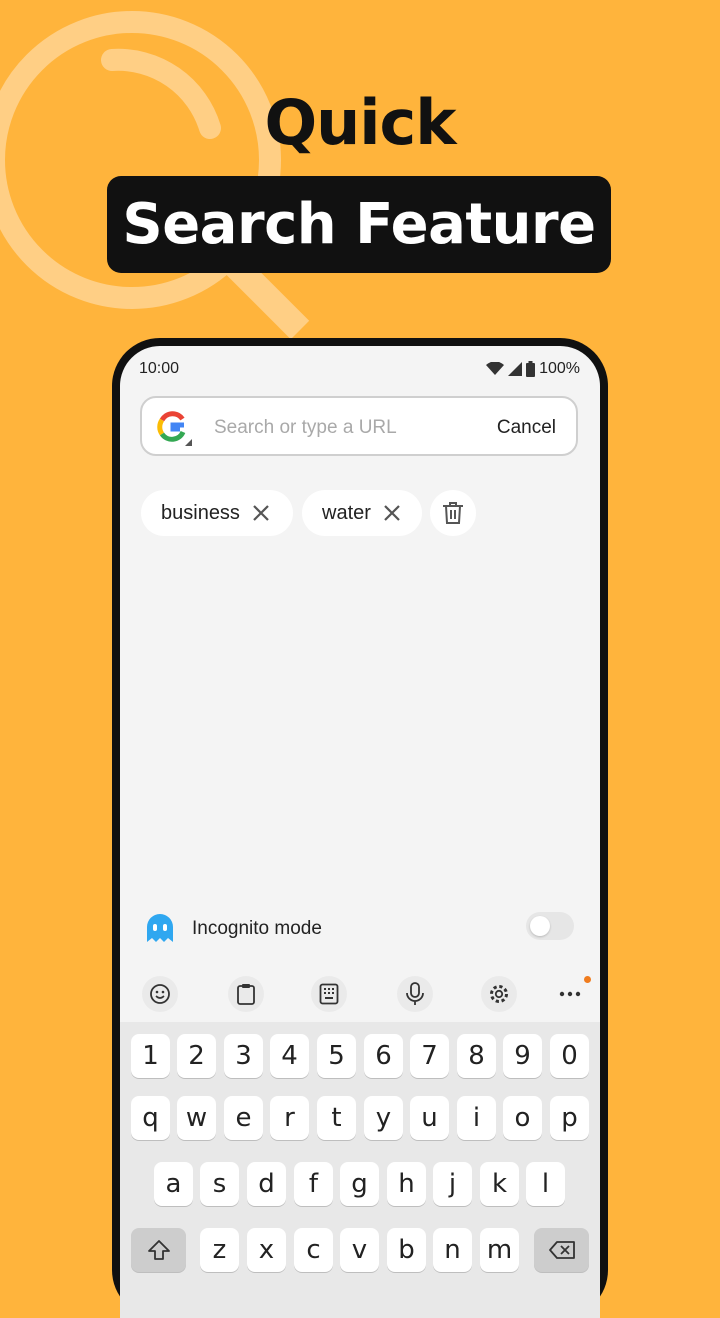 The height and width of the screenshot is (1318, 720). Describe the element at coordinates (476, 1118) in the screenshot. I see `key: i` at that location.